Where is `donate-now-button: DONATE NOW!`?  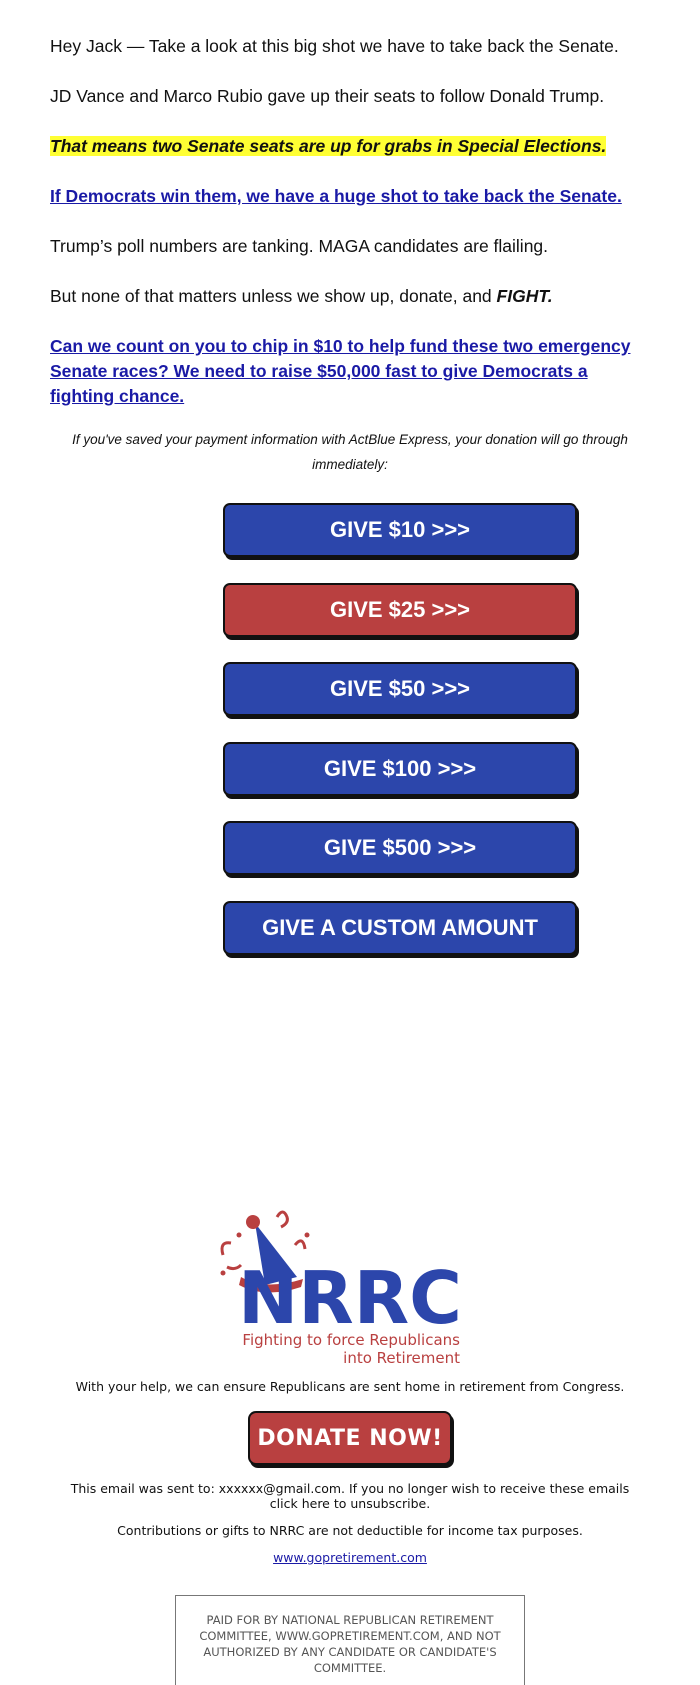
donate-now-button: DONATE NOW! is located at coordinates (350, 1438).